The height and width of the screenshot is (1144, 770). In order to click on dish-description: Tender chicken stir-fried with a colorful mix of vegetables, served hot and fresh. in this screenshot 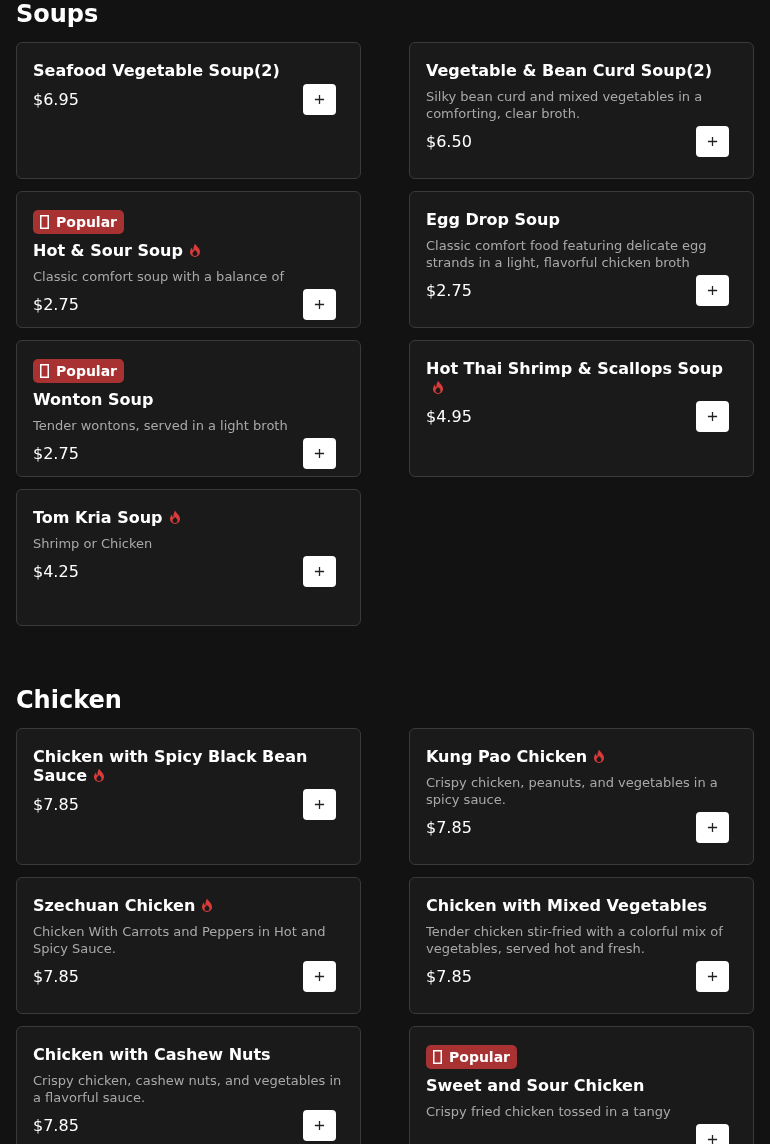, I will do `click(575, 940)`.